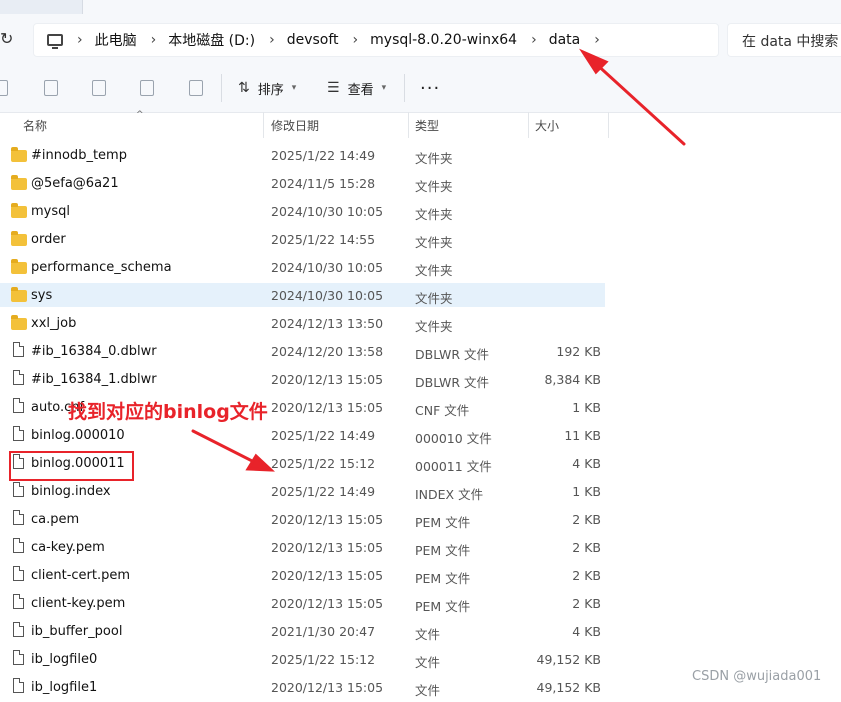 This screenshot has height=702, width=841. Describe the element at coordinates (547, 125) in the screenshot. I see `column-header-size: 大小` at that location.